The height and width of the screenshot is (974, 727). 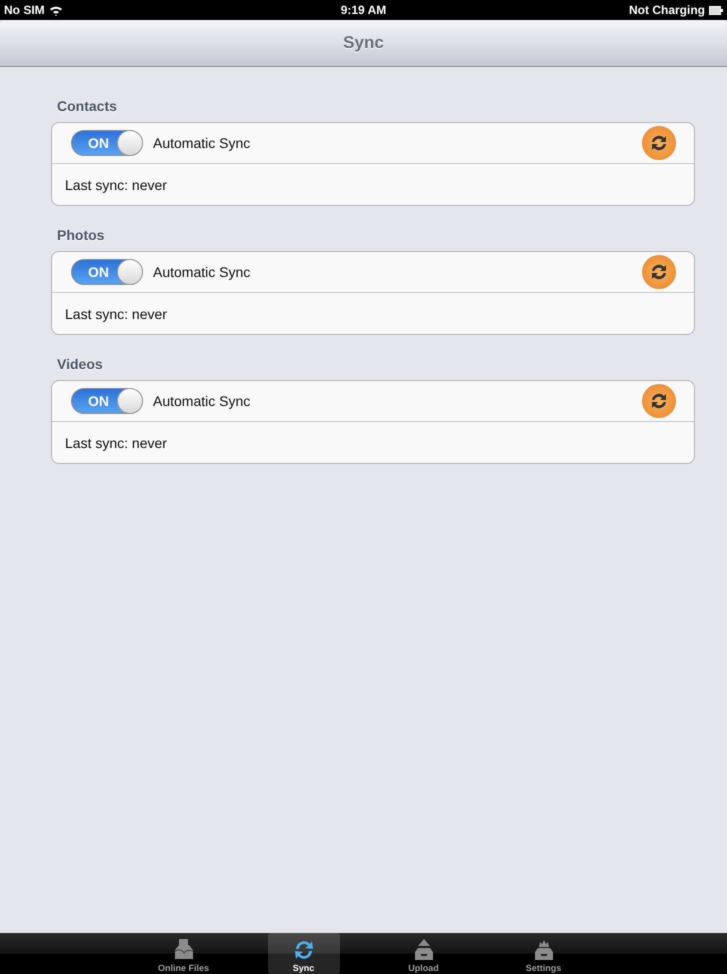 I want to click on carrier-text: No SIM, so click(x=24, y=10).